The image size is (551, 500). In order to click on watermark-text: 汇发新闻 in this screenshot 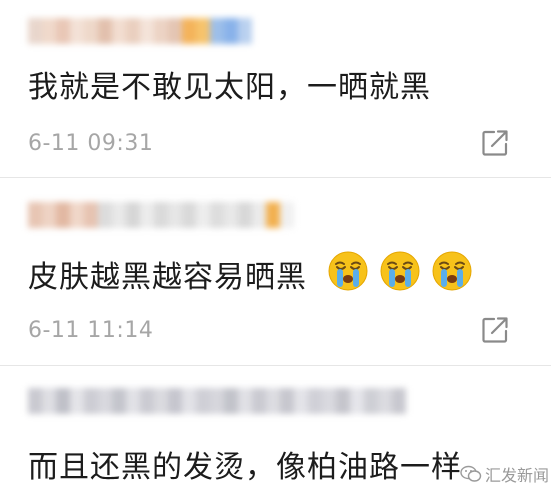, I will do `click(517, 475)`.